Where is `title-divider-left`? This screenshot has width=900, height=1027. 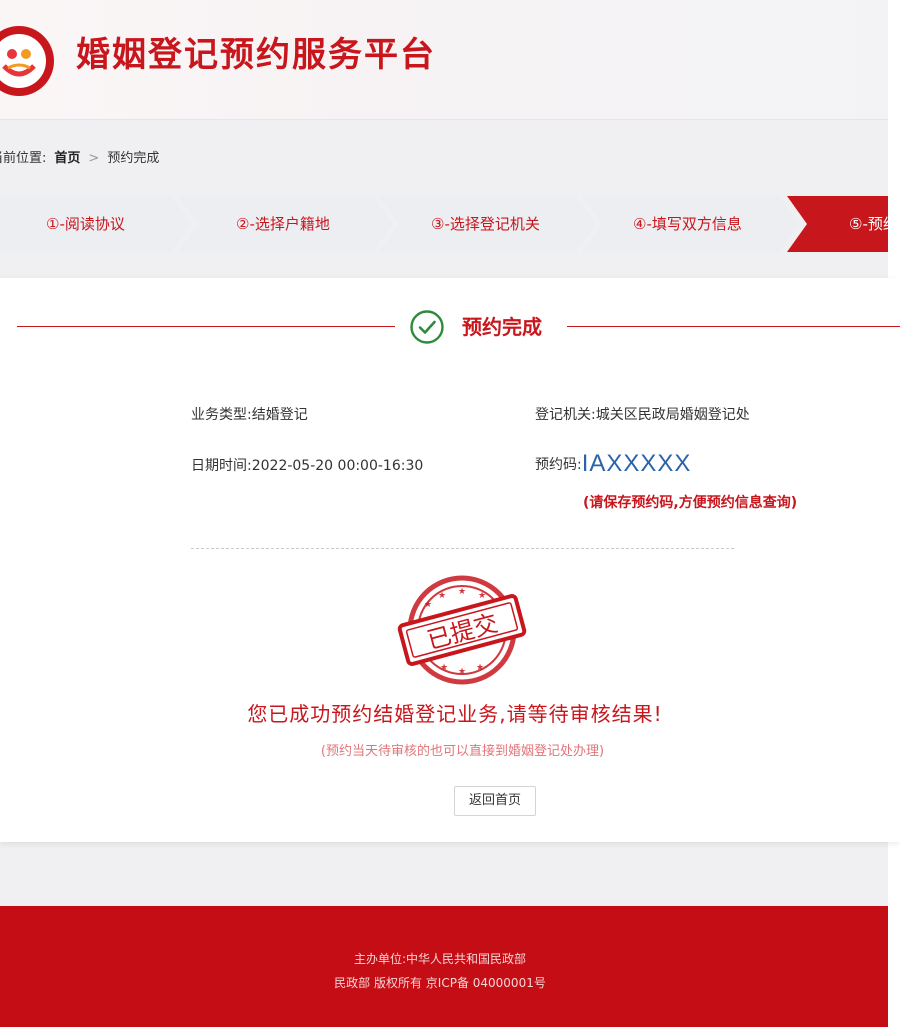 title-divider-left is located at coordinates (206, 326).